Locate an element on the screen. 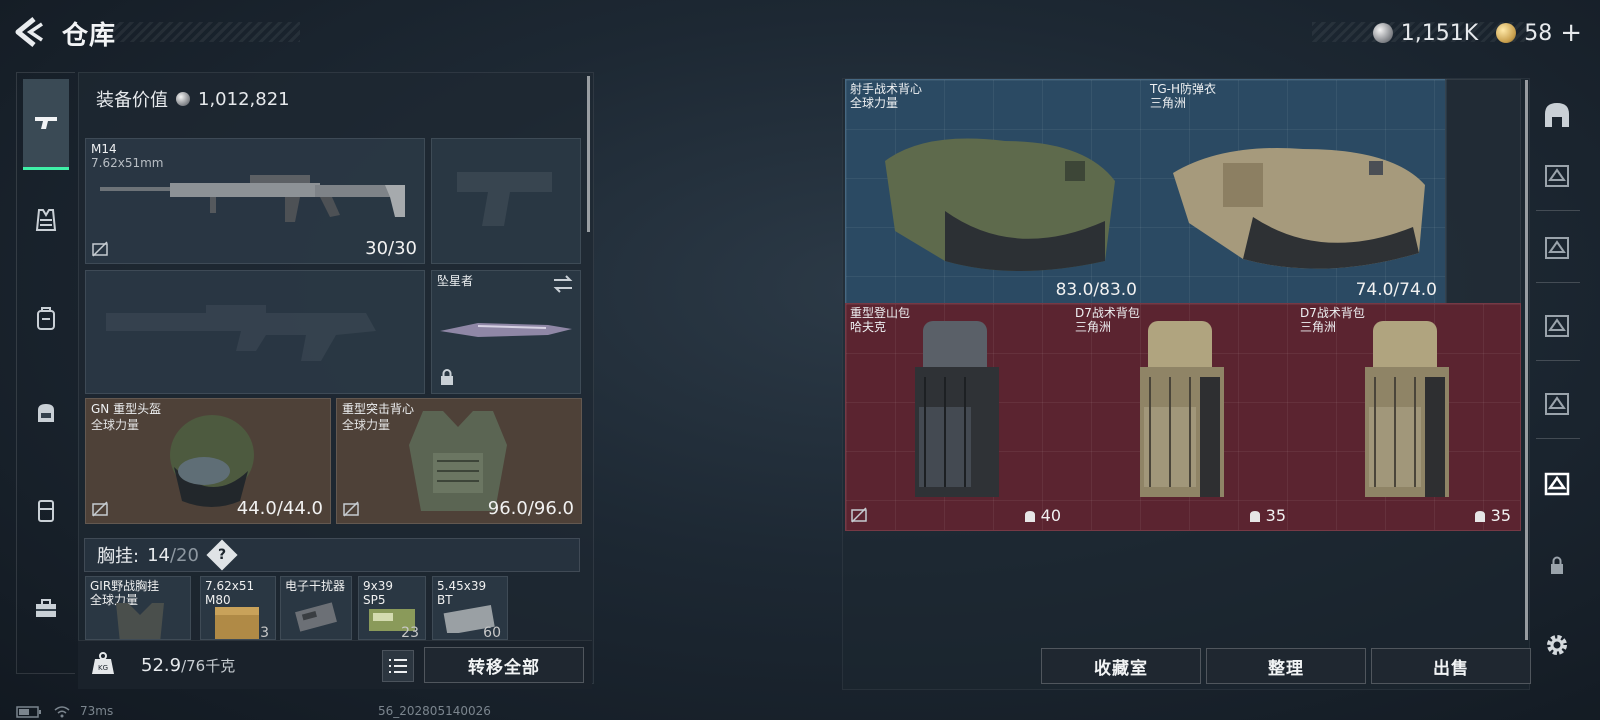  item-name: TG-H防弹衣 is located at coordinates (1183, 89).